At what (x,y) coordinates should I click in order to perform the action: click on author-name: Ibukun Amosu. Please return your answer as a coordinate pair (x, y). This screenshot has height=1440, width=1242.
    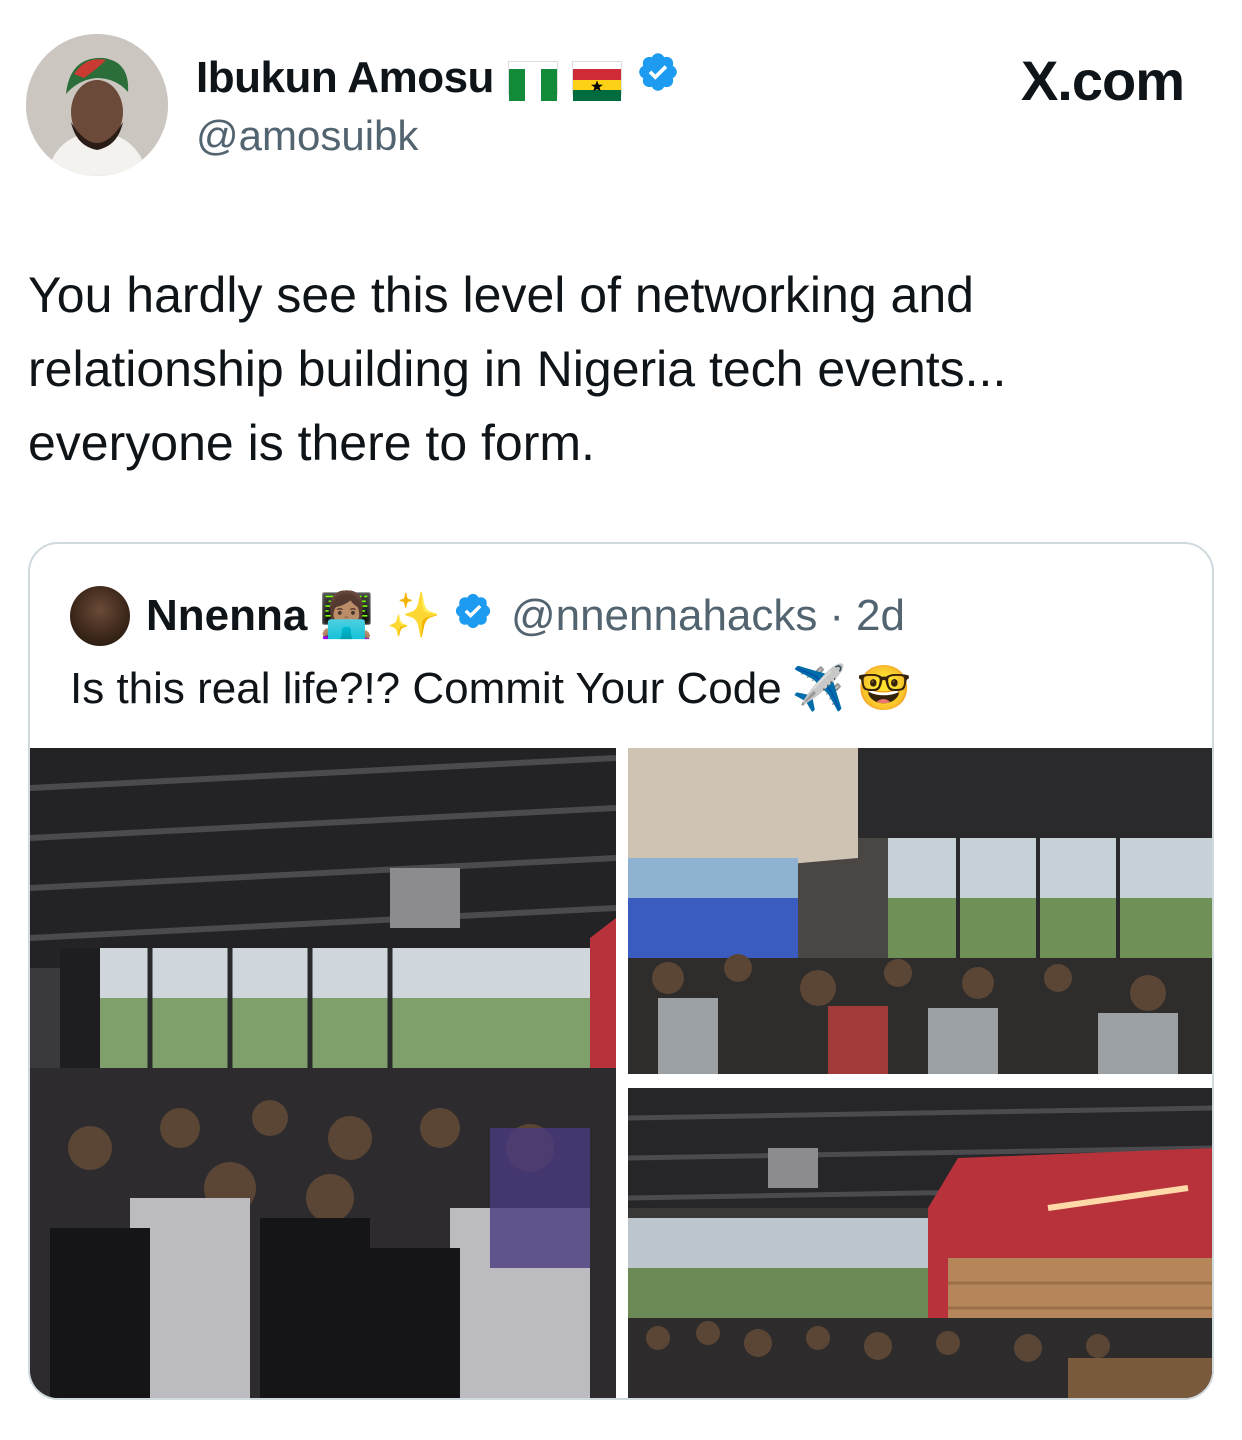
    Looking at the image, I should click on (345, 78).